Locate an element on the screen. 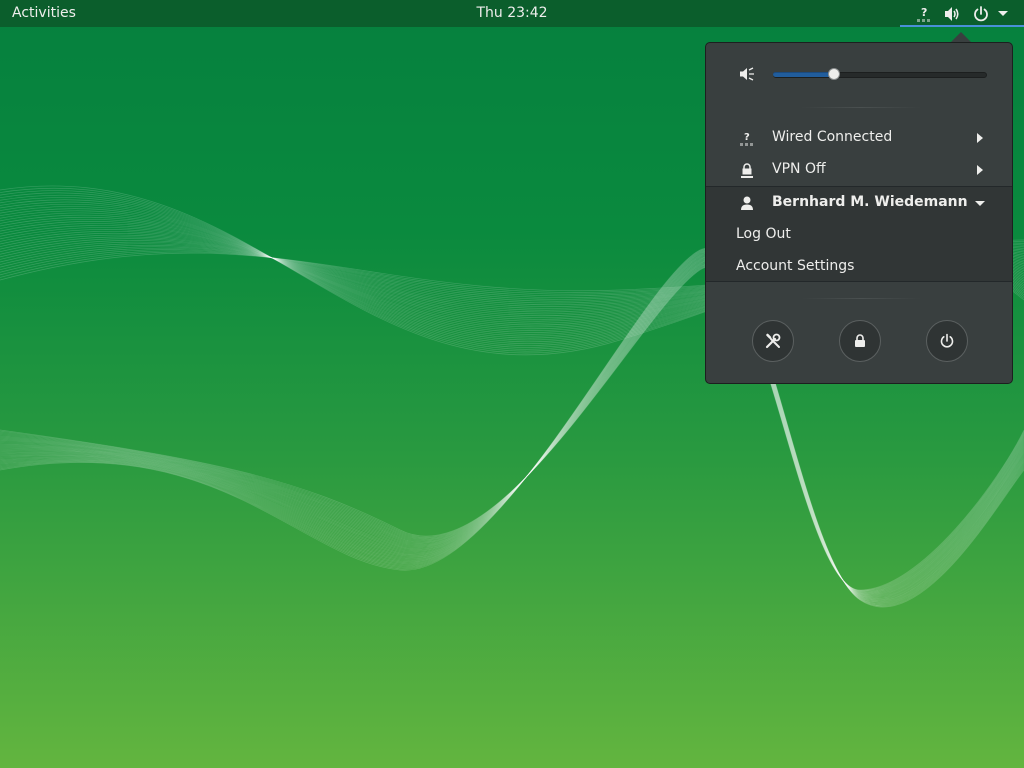 The height and width of the screenshot is (768, 1024). power-off-button is located at coordinates (947, 341).